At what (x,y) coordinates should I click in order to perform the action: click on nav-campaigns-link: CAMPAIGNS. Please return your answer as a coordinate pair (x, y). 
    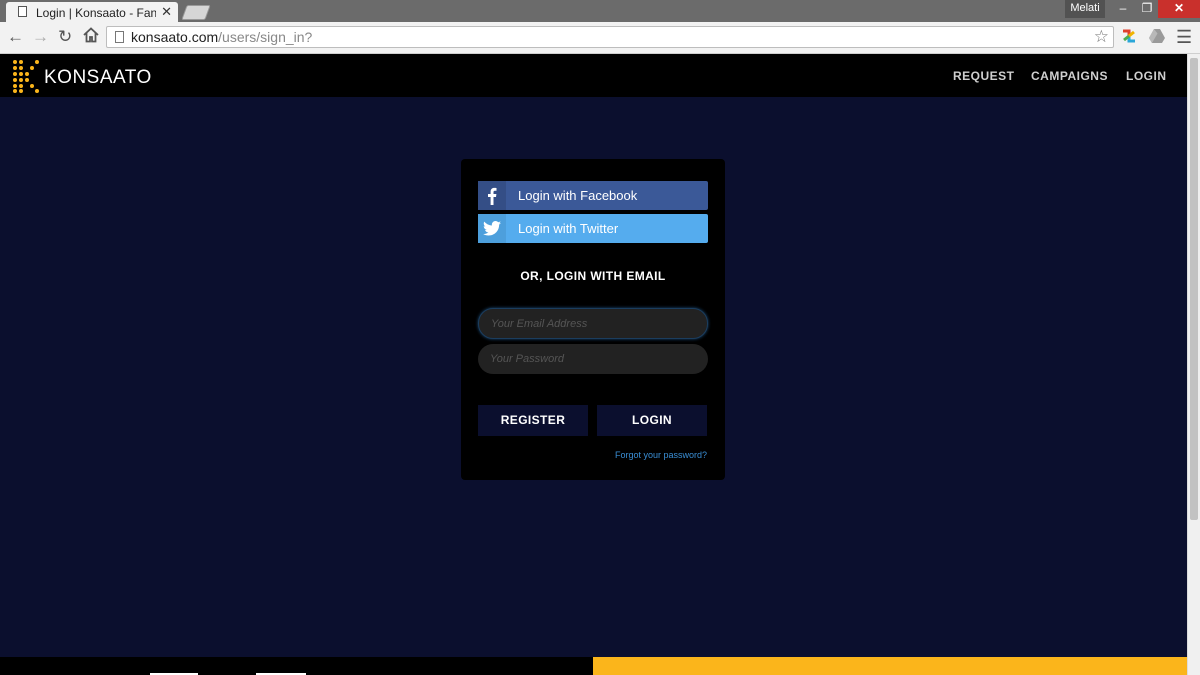
    Looking at the image, I should click on (1069, 76).